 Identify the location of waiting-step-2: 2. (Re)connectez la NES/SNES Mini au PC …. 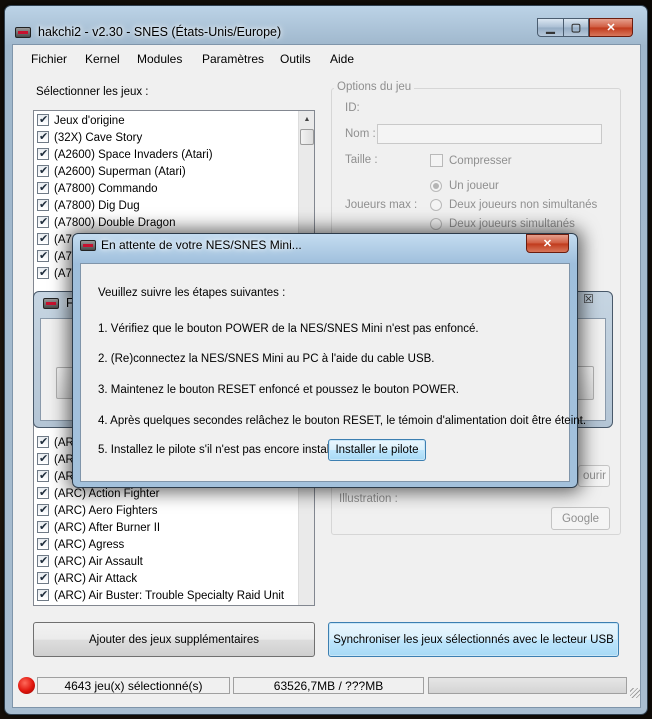
(266, 359).